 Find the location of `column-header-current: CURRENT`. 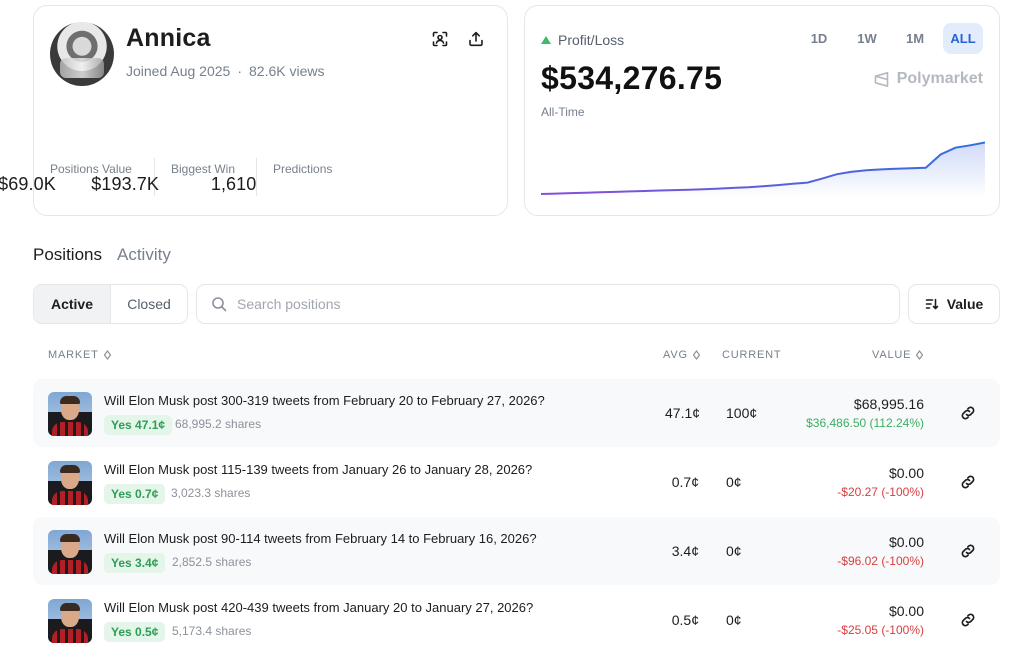

column-header-current: CURRENT is located at coordinates (751, 355).